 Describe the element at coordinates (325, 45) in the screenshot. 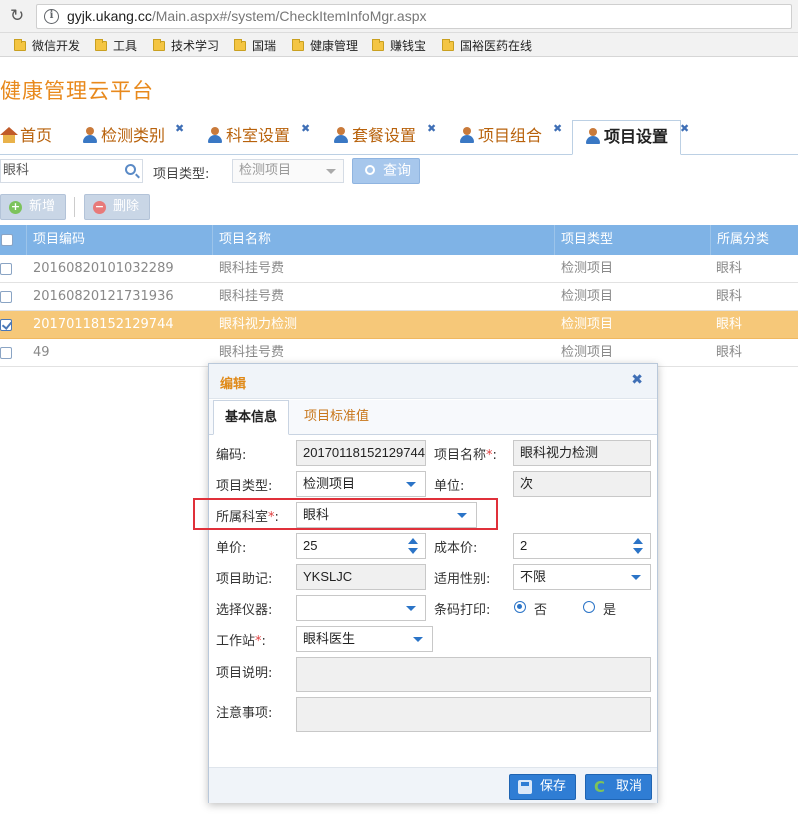

I see `bookmark-item: 健康管理` at that location.